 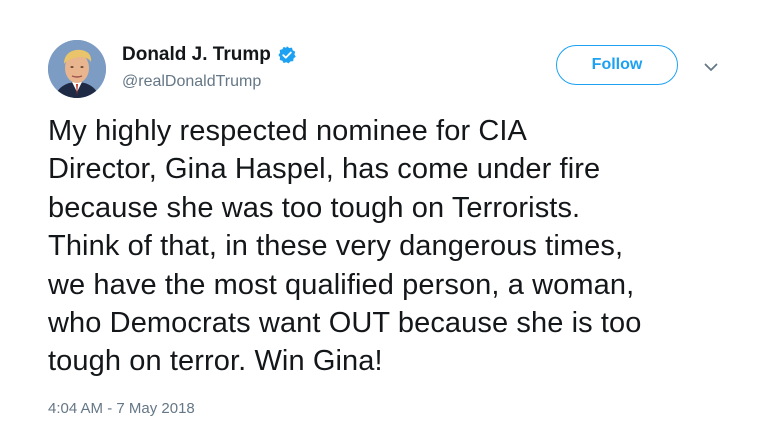 What do you see at coordinates (121, 408) in the screenshot?
I see `tweet-timestamp: 4:04 AM - 7 May 2018` at bounding box center [121, 408].